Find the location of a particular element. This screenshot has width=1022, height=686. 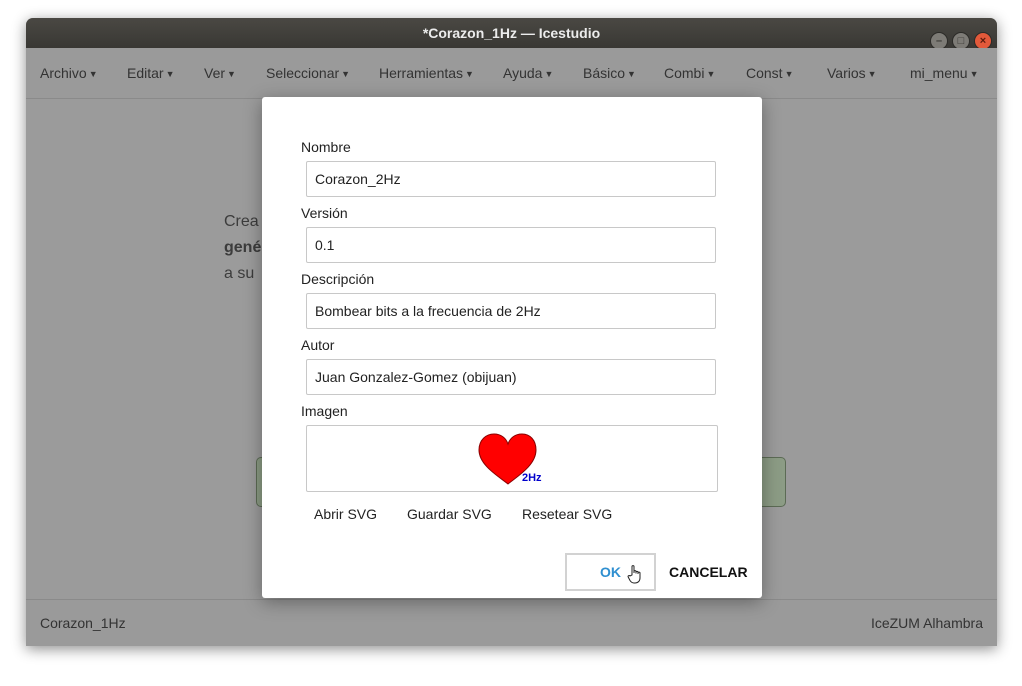

name-field is located at coordinates (511, 179).